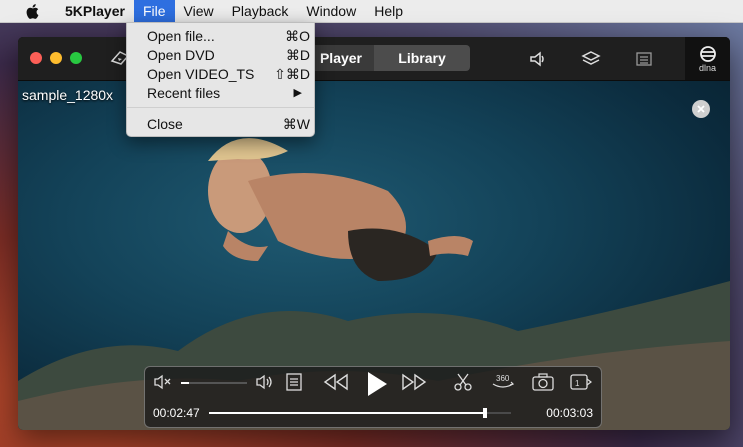  Describe the element at coordinates (644, 61) in the screenshot. I see `playlist-icon` at that location.